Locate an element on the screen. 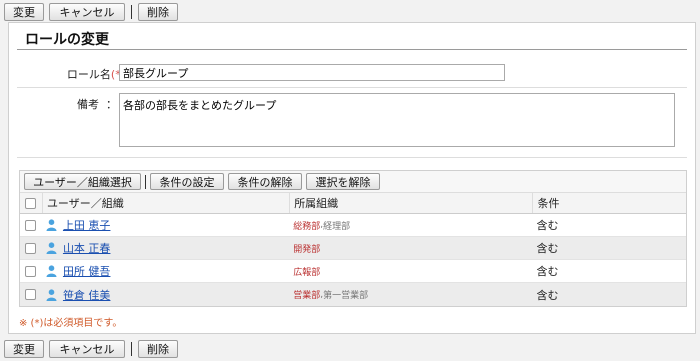  delete-button-top: 削除 is located at coordinates (158, 12).